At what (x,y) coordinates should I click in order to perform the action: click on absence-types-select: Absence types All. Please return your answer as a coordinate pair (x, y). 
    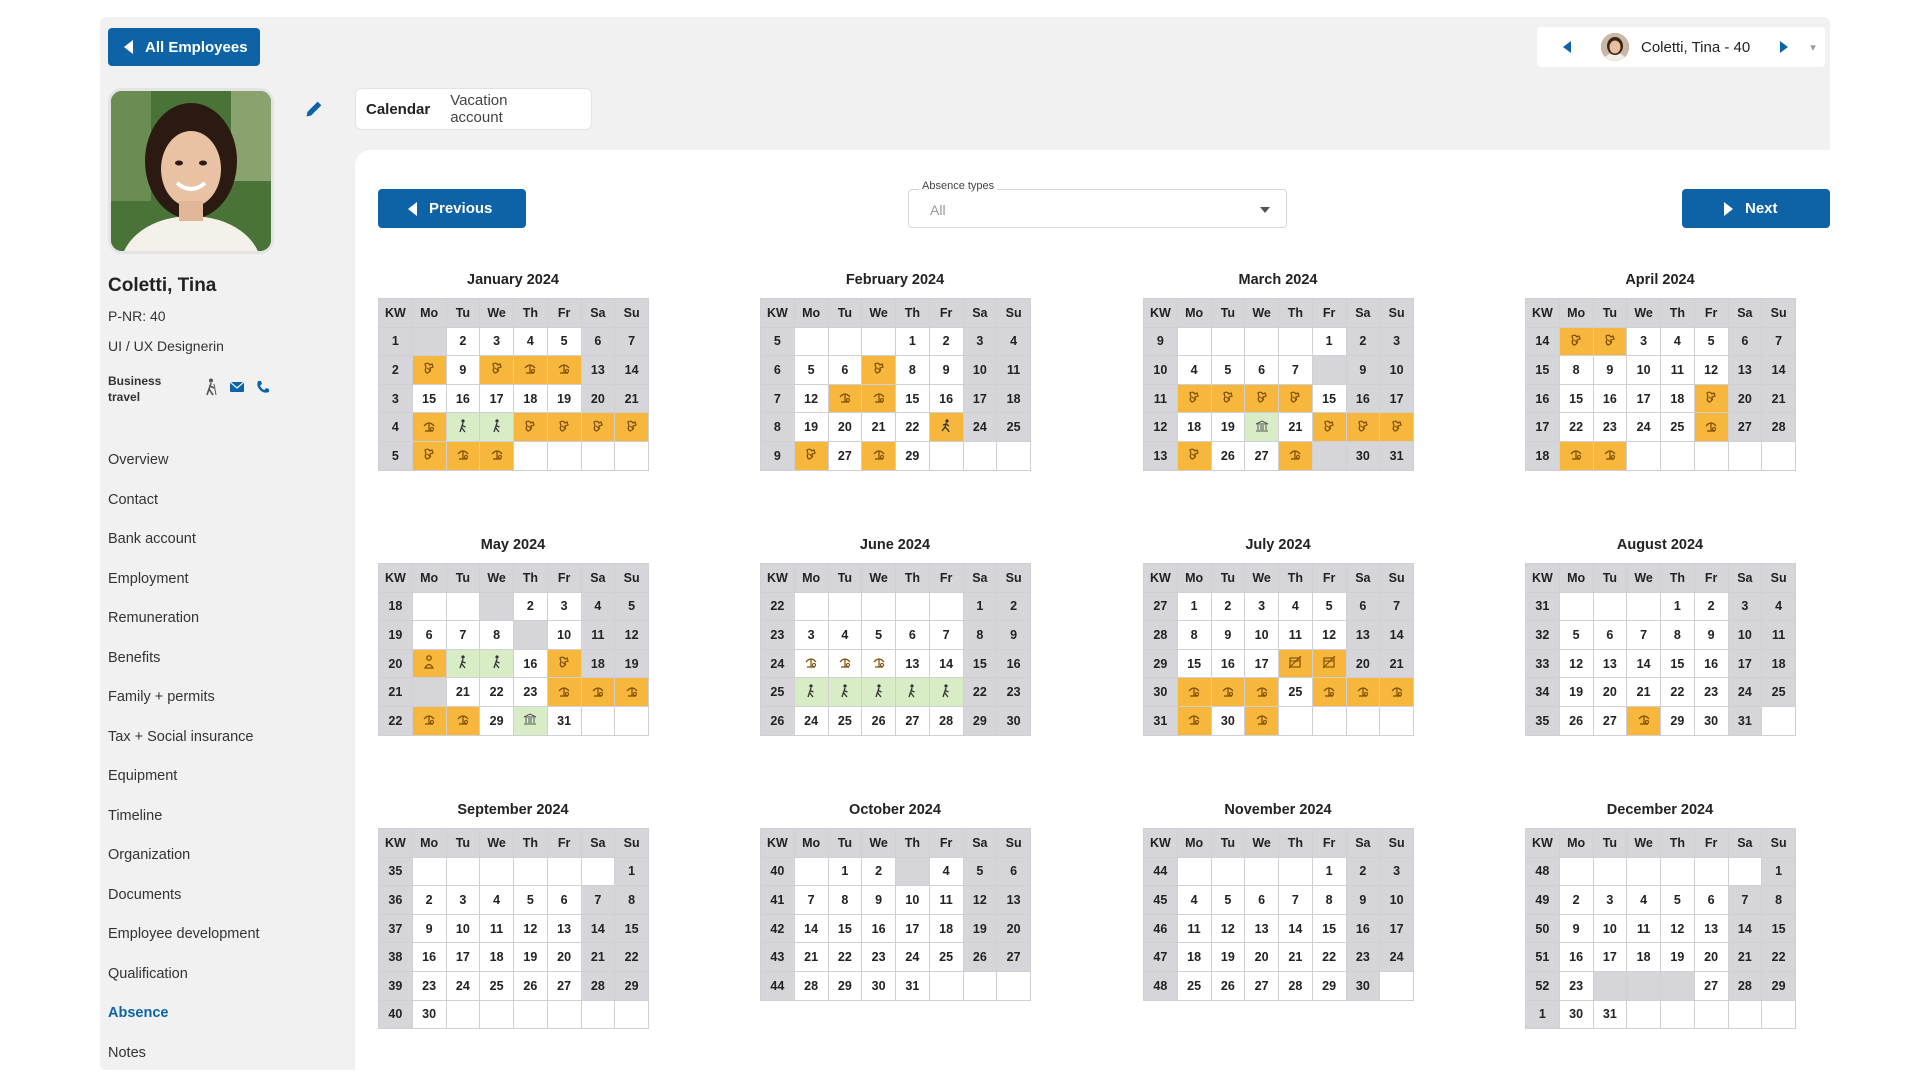
    Looking at the image, I should click on (1097, 208).